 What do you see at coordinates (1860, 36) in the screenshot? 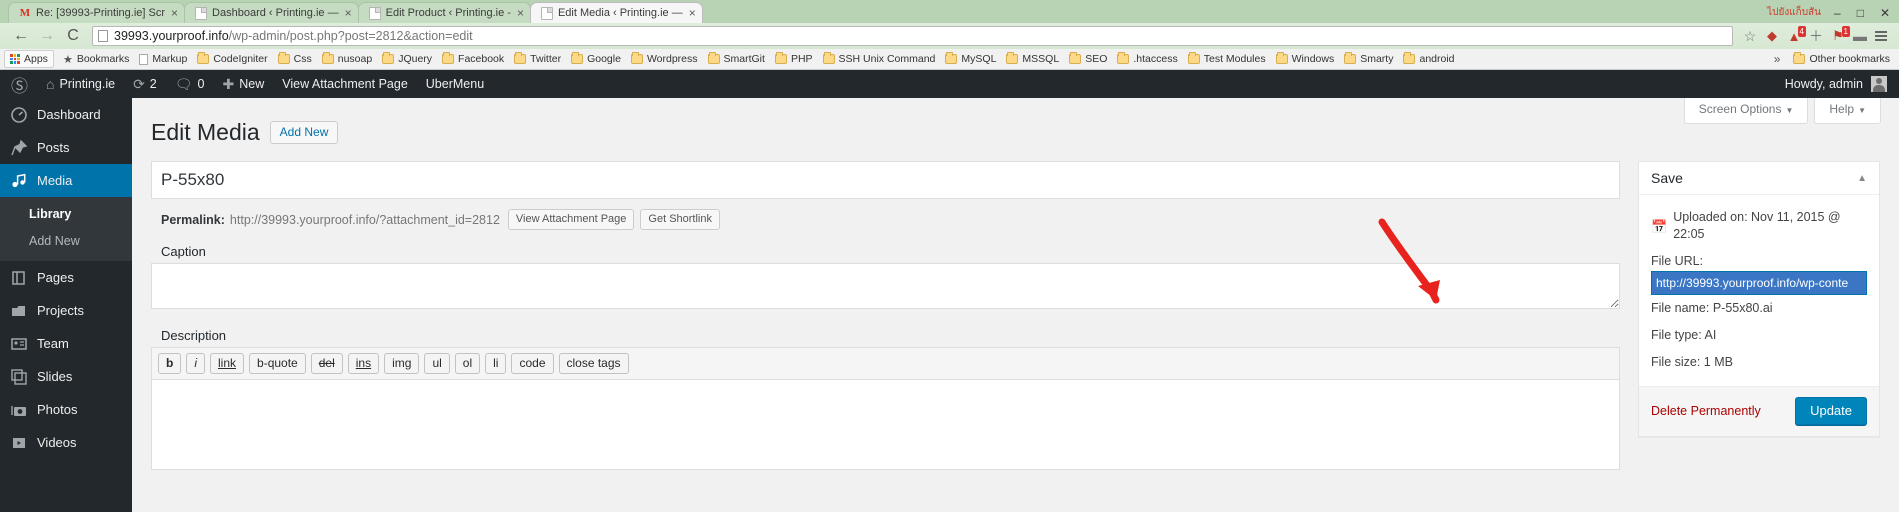
I see `profile-icon: ▬` at bounding box center [1860, 36].